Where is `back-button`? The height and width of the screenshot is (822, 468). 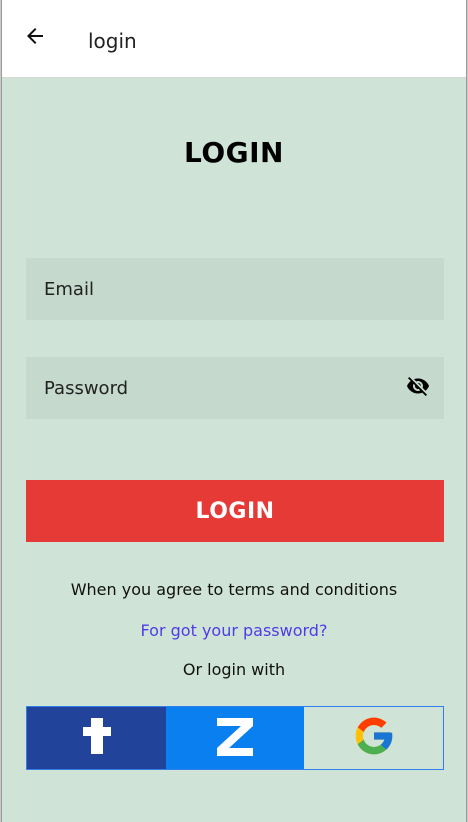 back-button is located at coordinates (35, 38).